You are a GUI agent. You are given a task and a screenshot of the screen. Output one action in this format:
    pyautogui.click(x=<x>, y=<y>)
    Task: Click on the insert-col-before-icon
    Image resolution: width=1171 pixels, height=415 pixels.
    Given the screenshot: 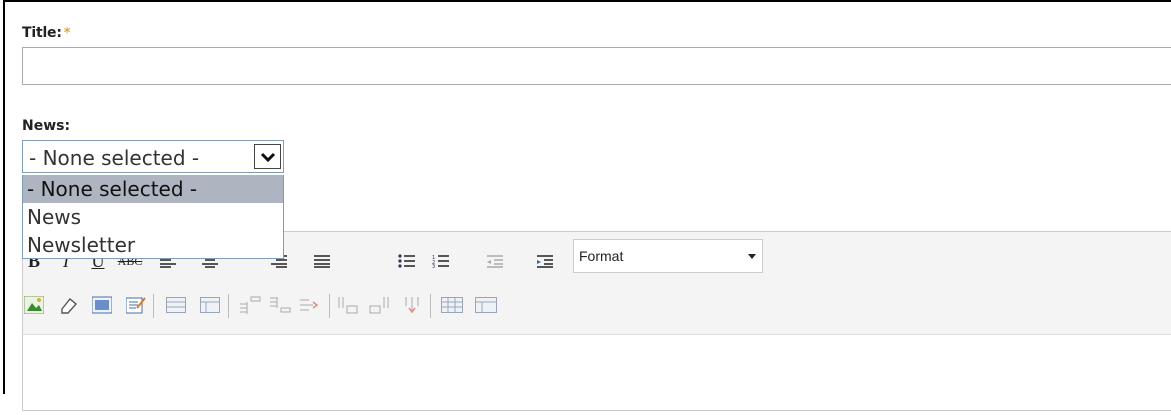 What is the action you would take?
    pyautogui.click(x=348, y=305)
    